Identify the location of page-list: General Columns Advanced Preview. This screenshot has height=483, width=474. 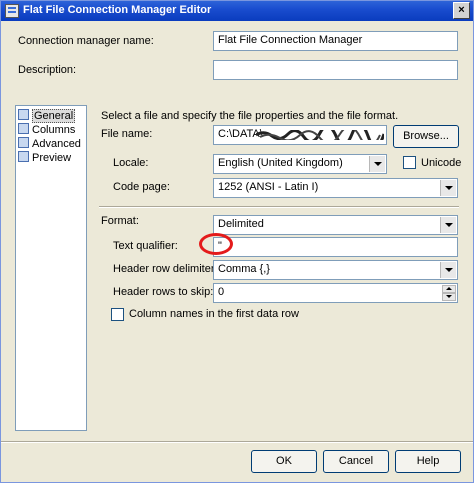
(51, 268).